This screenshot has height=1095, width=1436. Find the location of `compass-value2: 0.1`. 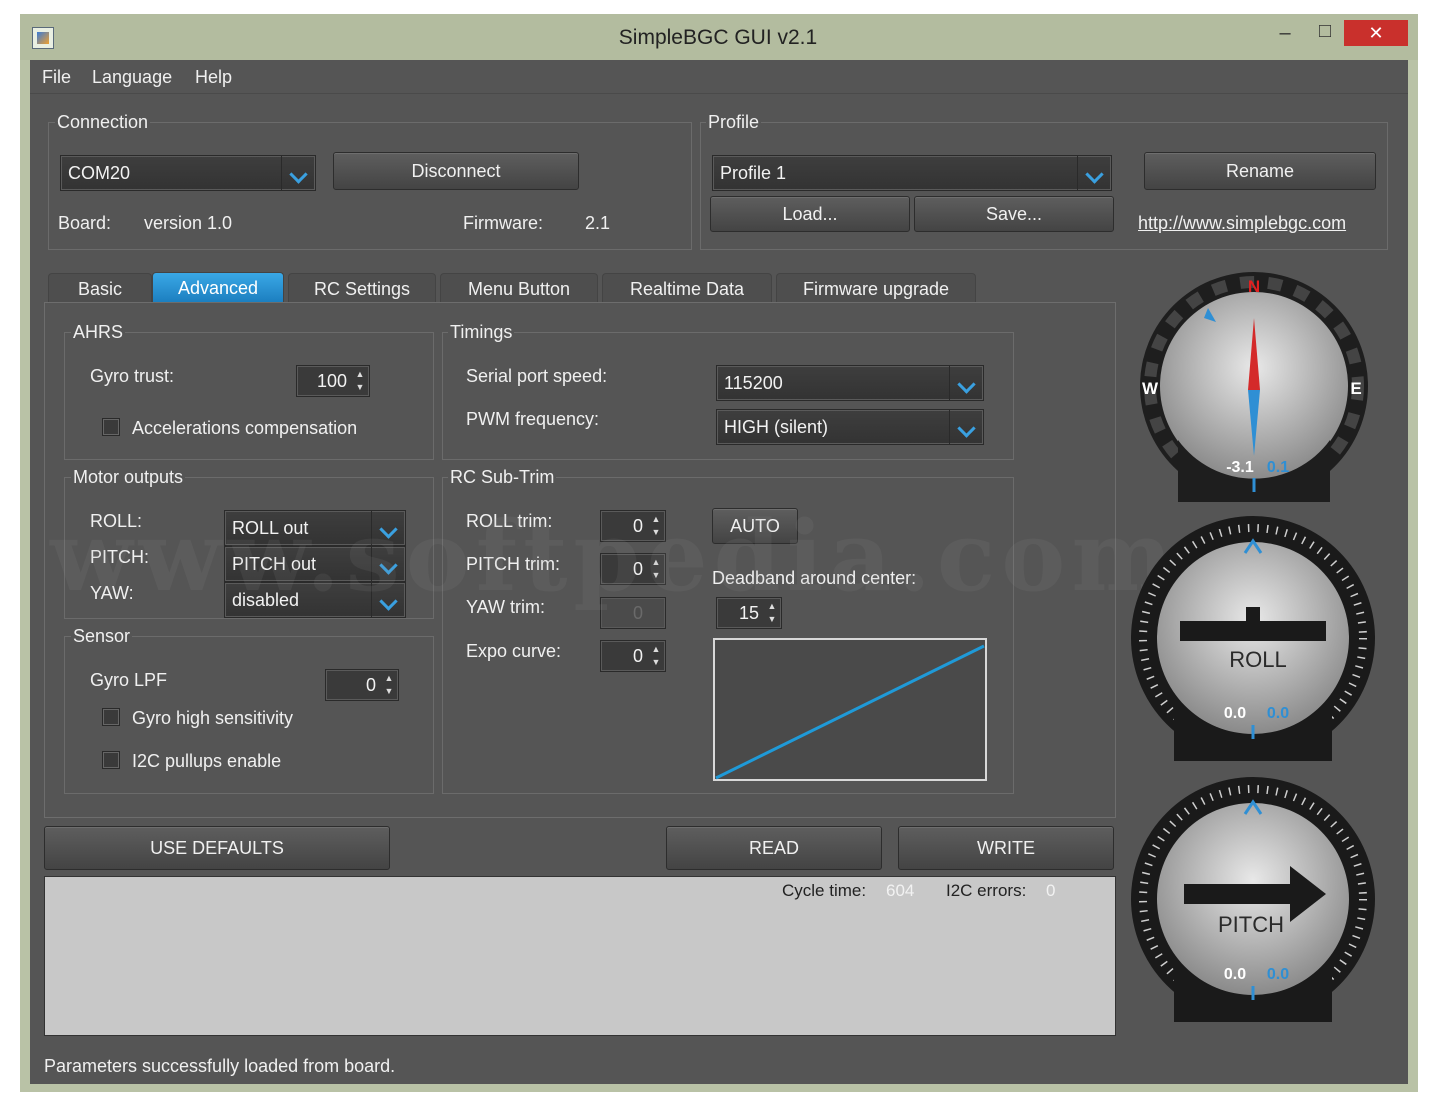

compass-value2: 0.1 is located at coordinates (1278, 467).